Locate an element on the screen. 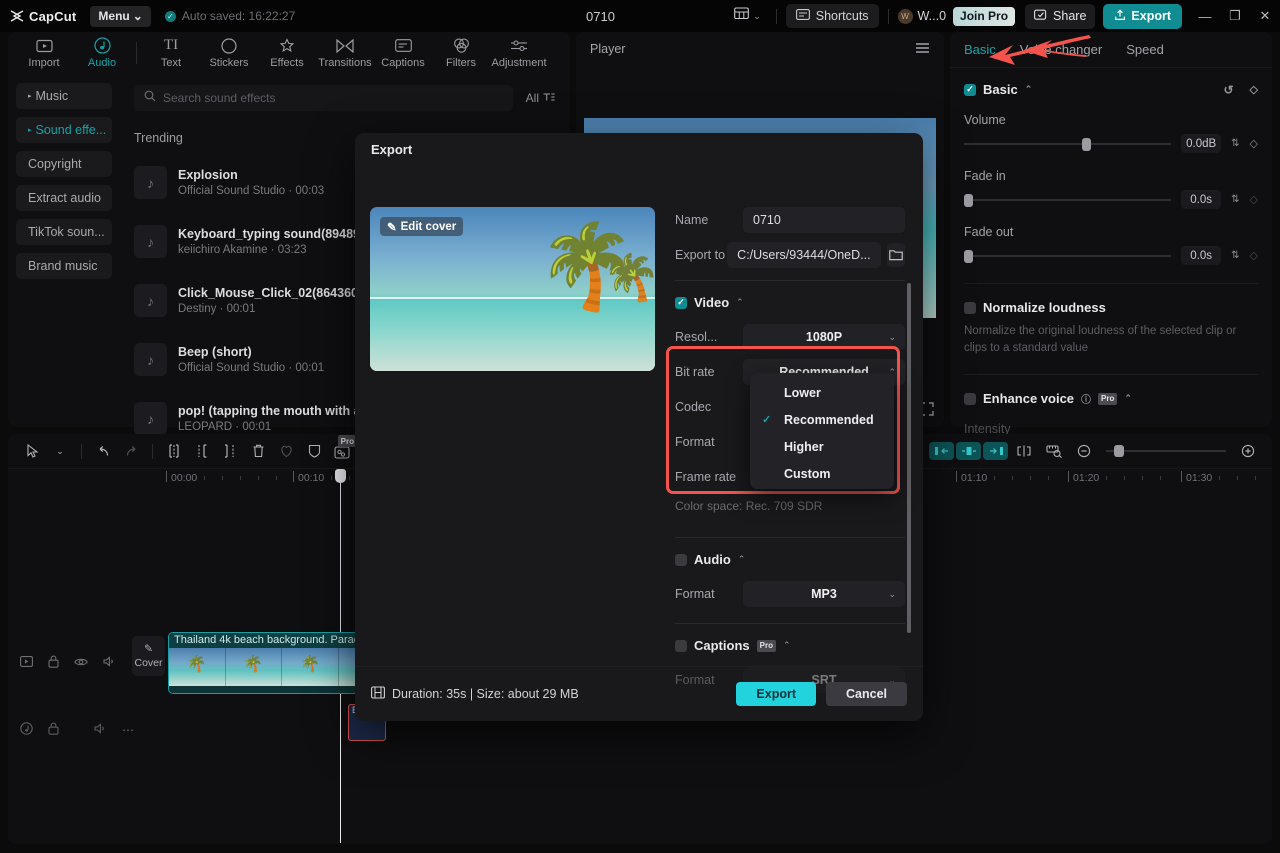  trim-right-icon is located at coordinates (230, 451).